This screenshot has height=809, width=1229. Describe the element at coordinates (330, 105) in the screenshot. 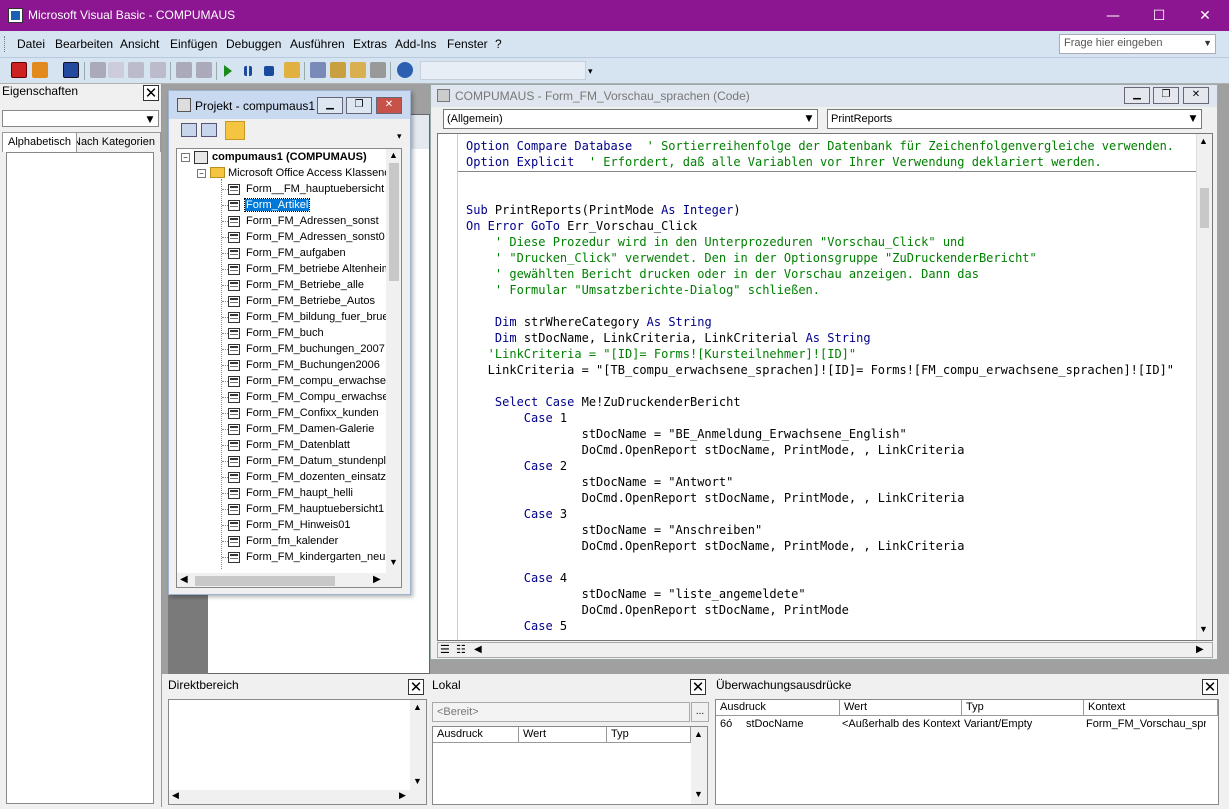

I see `project-minimize-button: ▁` at that location.